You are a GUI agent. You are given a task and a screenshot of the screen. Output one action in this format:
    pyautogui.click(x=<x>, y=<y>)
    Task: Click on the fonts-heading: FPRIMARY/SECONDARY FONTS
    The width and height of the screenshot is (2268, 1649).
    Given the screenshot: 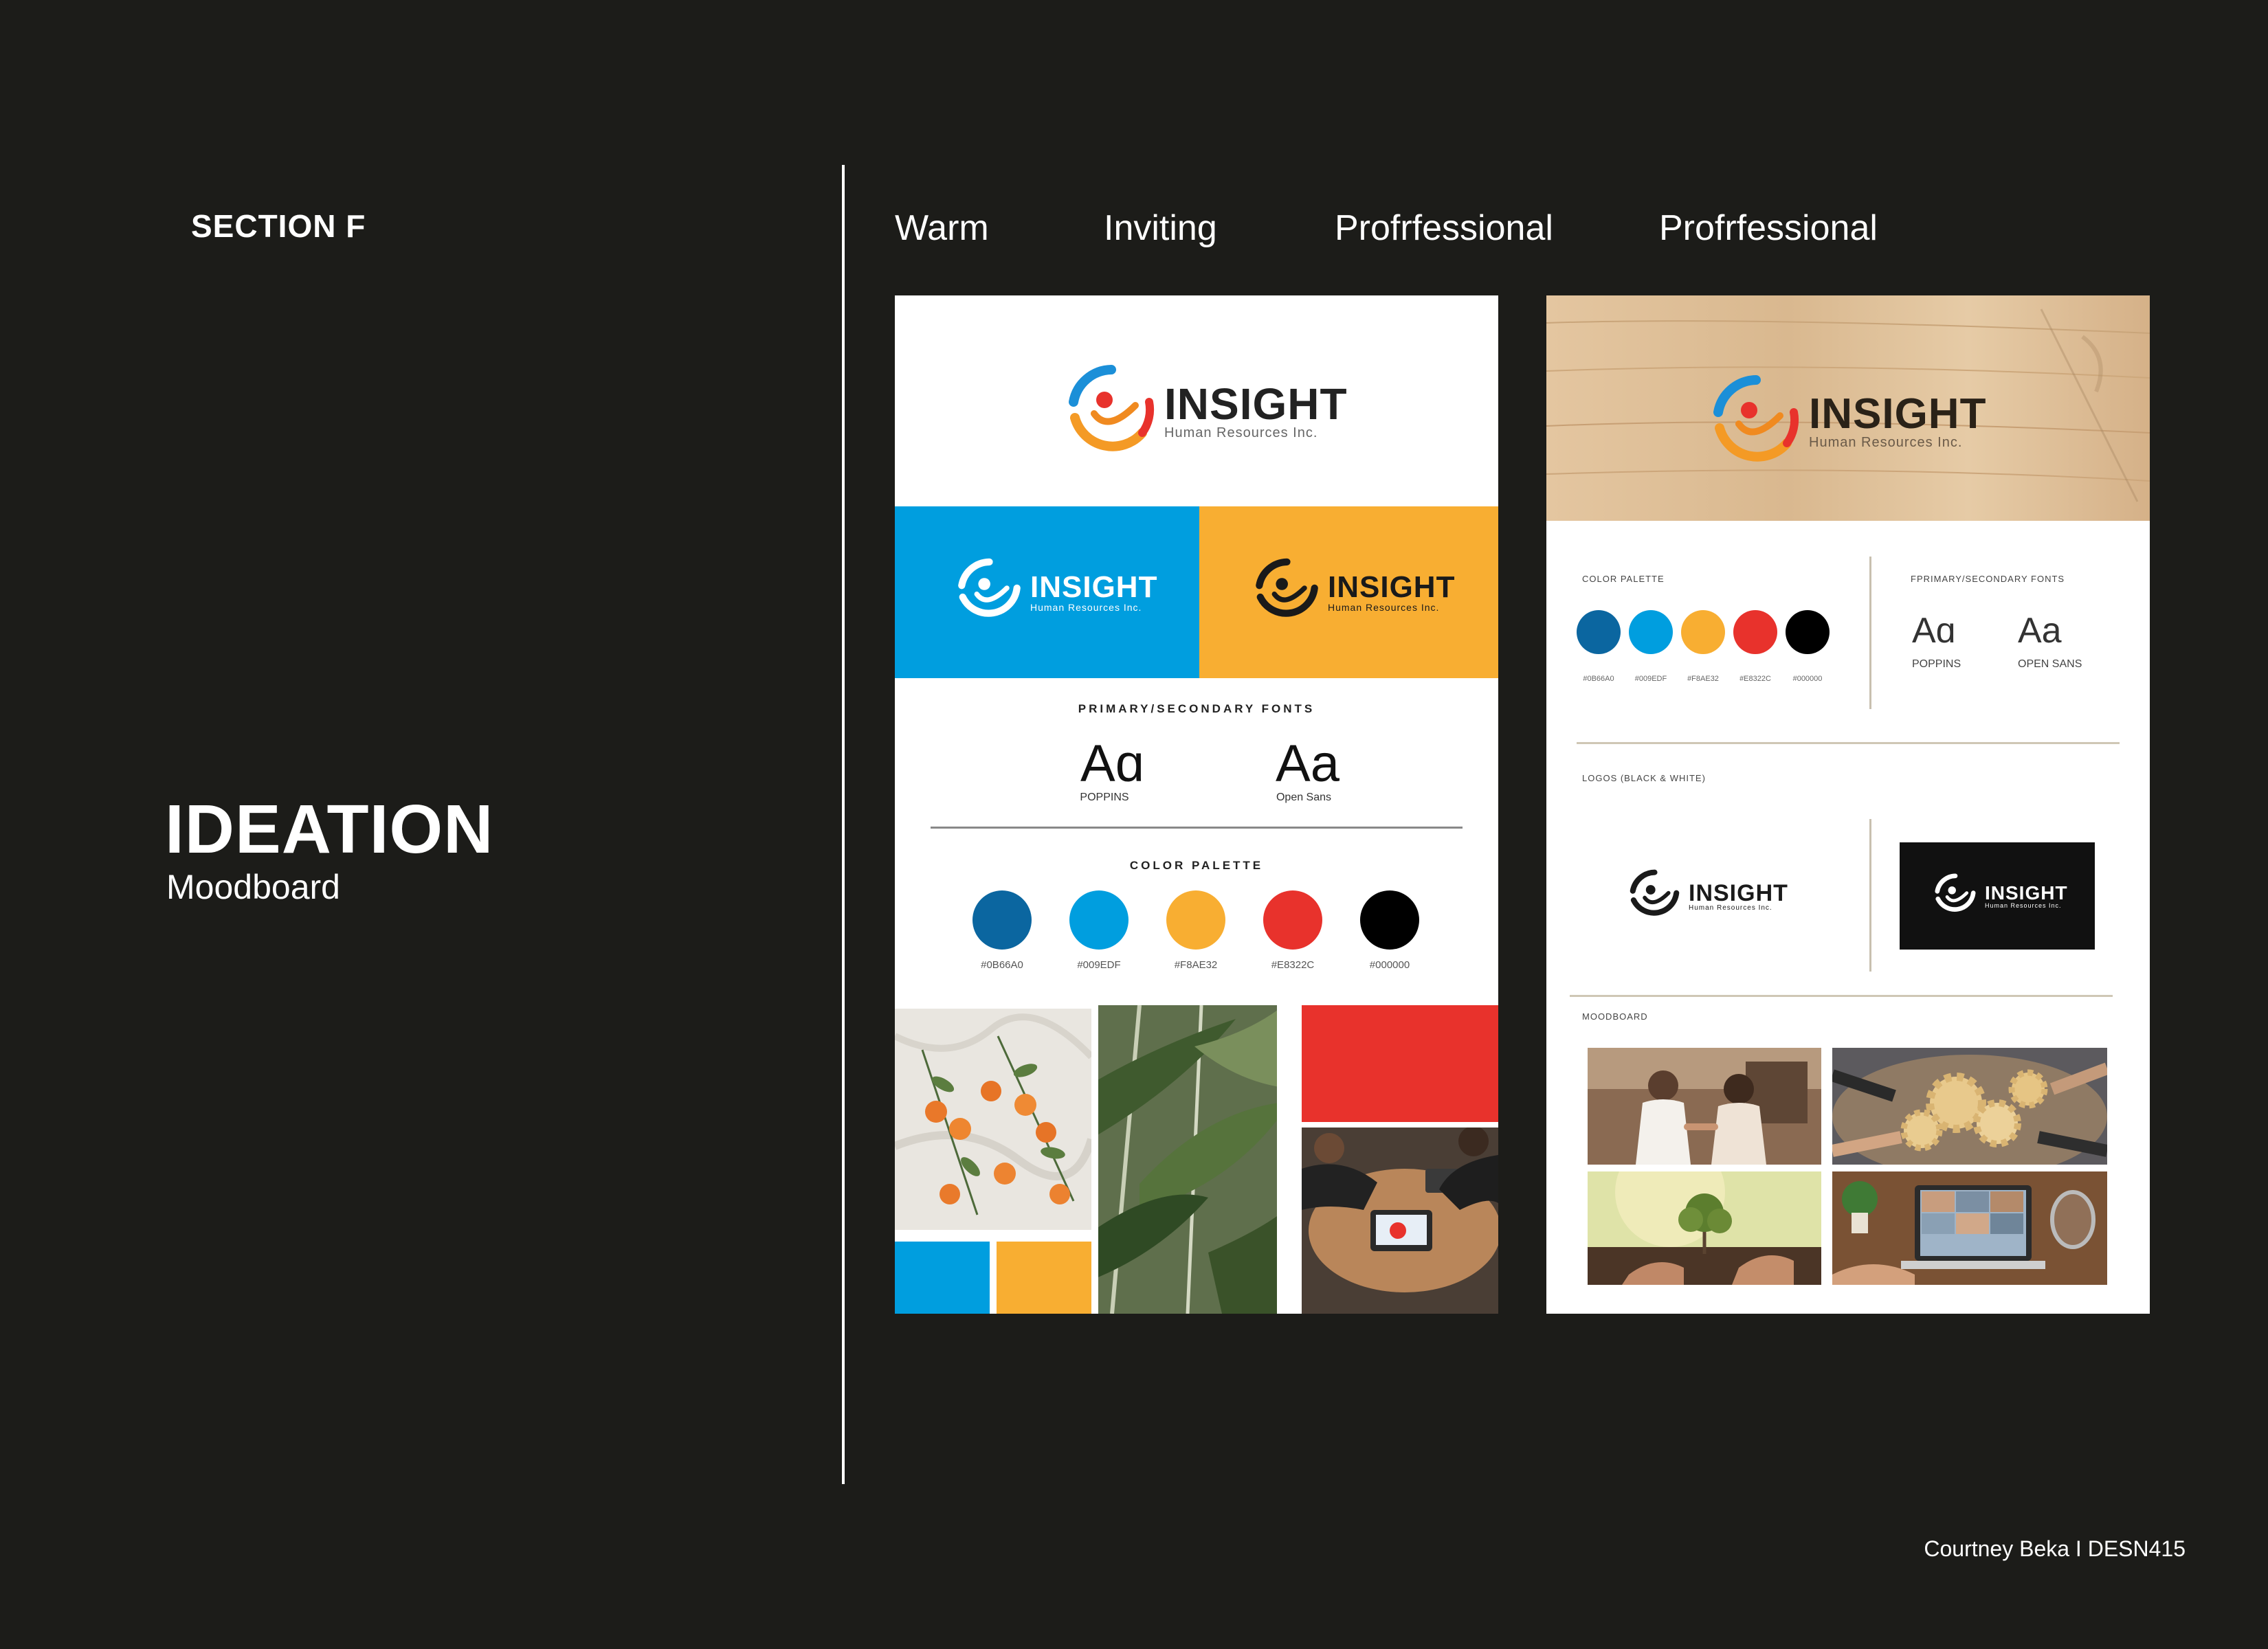 What is the action you would take?
    pyautogui.click(x=1988, y=579)
    